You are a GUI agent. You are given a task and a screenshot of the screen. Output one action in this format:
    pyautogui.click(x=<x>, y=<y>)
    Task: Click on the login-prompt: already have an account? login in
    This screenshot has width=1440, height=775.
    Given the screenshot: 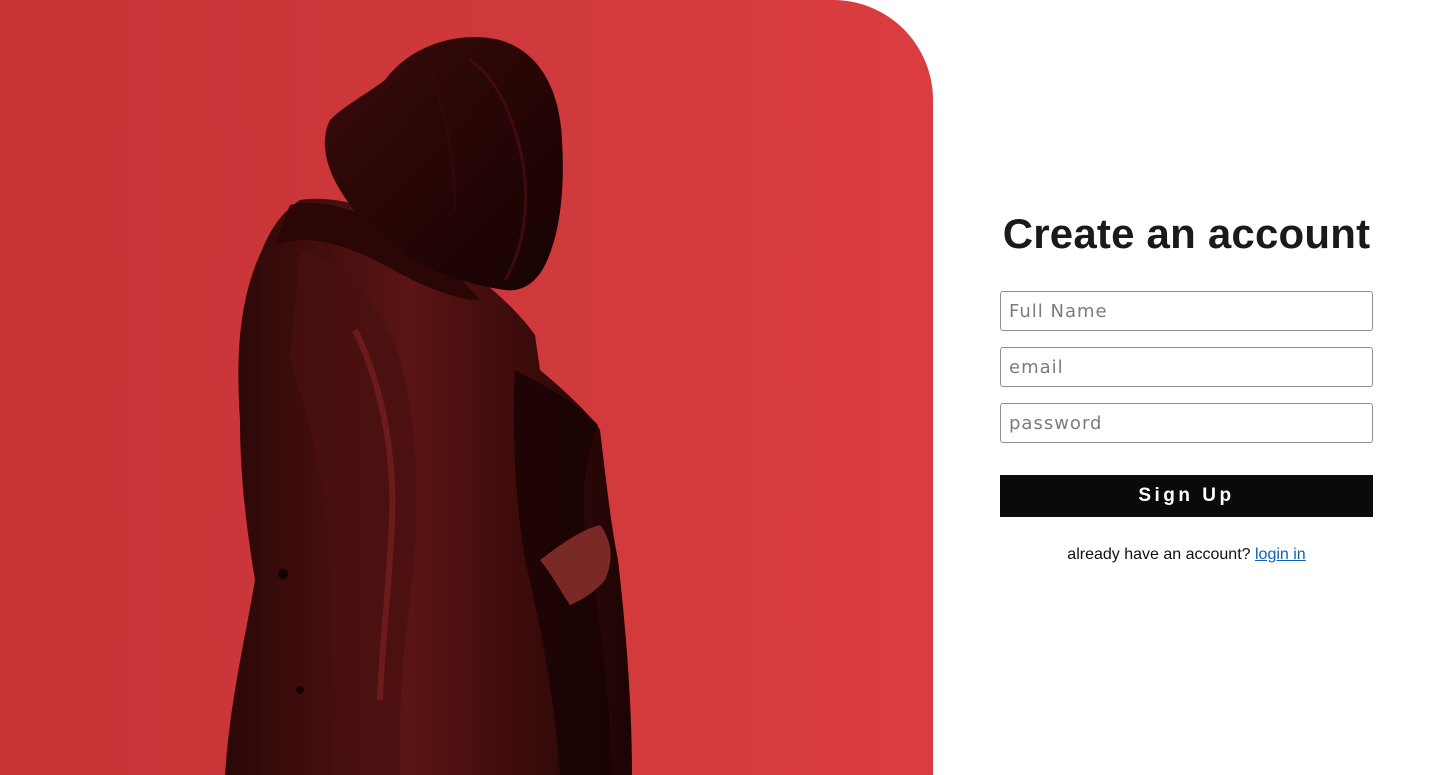 What is the action you would take?
    pyautogui.click(x=1186, y=555)
    